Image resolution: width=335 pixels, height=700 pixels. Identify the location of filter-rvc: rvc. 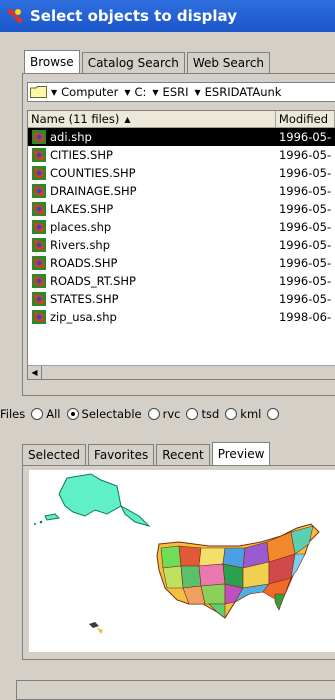
(163, 414).